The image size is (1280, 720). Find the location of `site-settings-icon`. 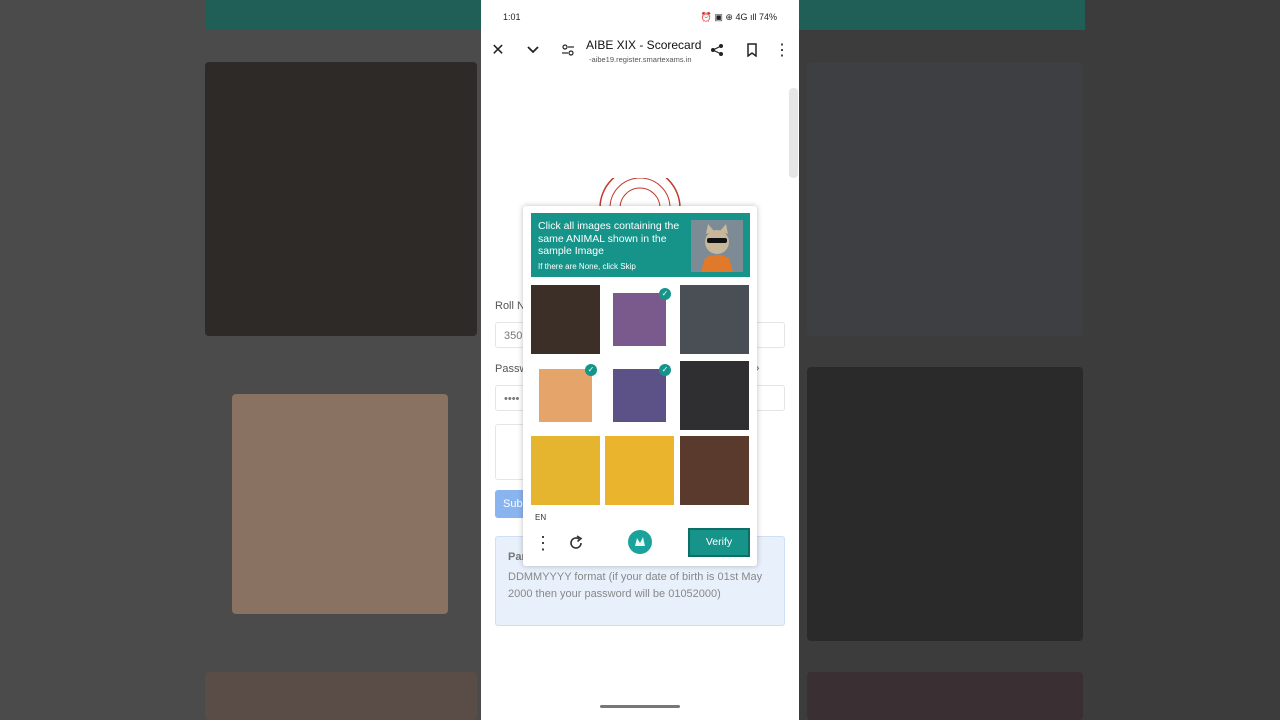

site-settings-icon is located at coordinates (568, 50).